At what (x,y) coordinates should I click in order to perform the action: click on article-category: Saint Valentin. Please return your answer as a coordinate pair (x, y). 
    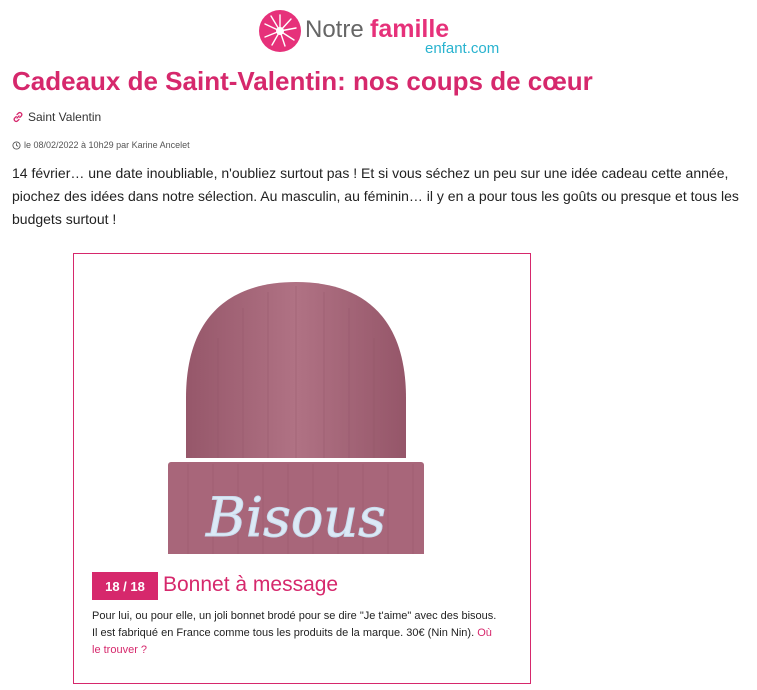
    Looking at the image, I should click on (56, 117).